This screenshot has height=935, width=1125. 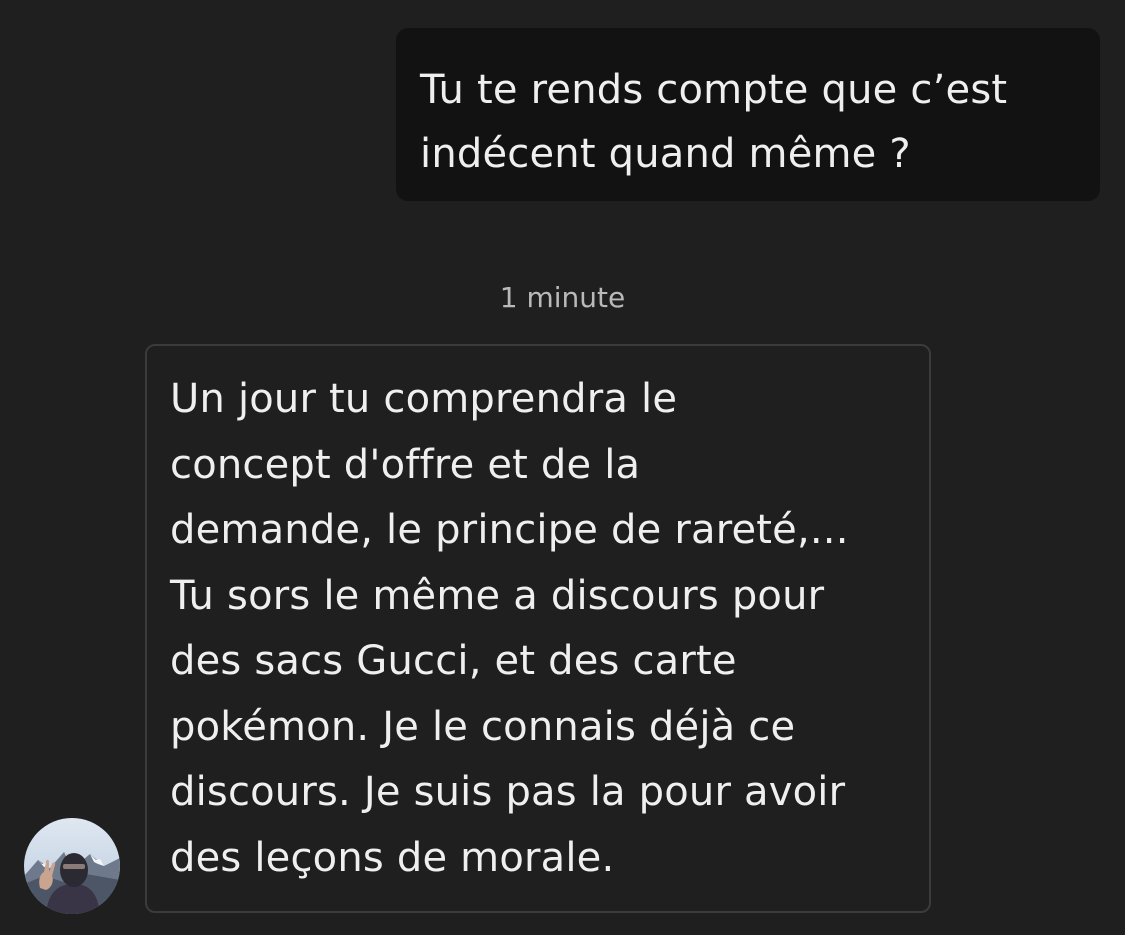 I want to click on message-line: indécent quand même ?, so click(x=665, y=154).